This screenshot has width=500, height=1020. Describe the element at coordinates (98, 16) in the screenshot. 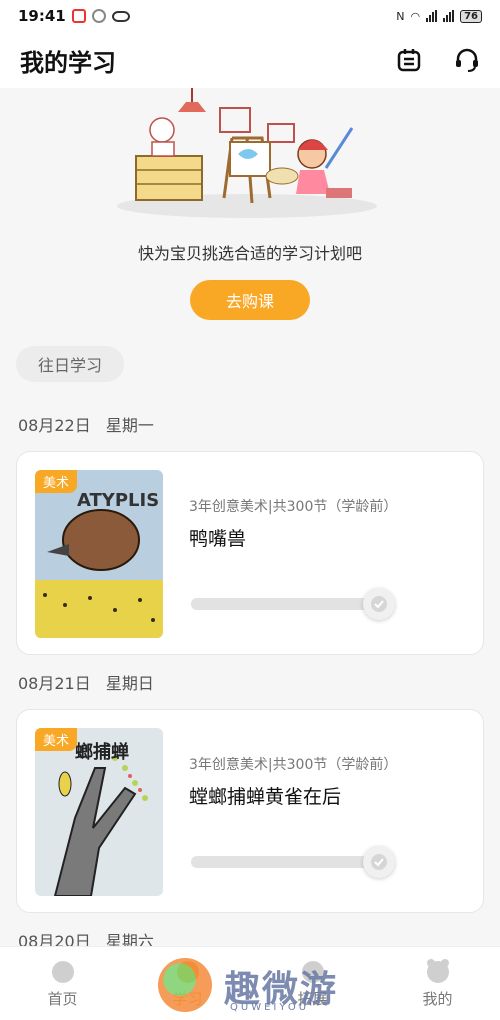

I see `app-notification-icon` at that location.